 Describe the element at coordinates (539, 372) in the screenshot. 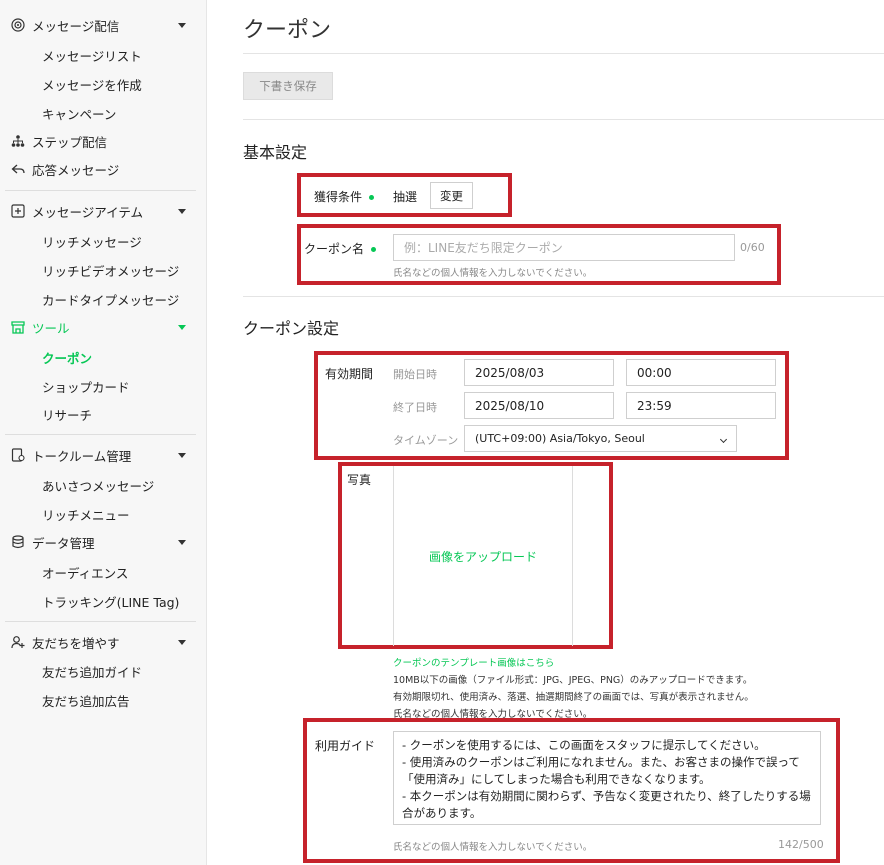

I see `start-date-input: 2025/08/03` at that location.